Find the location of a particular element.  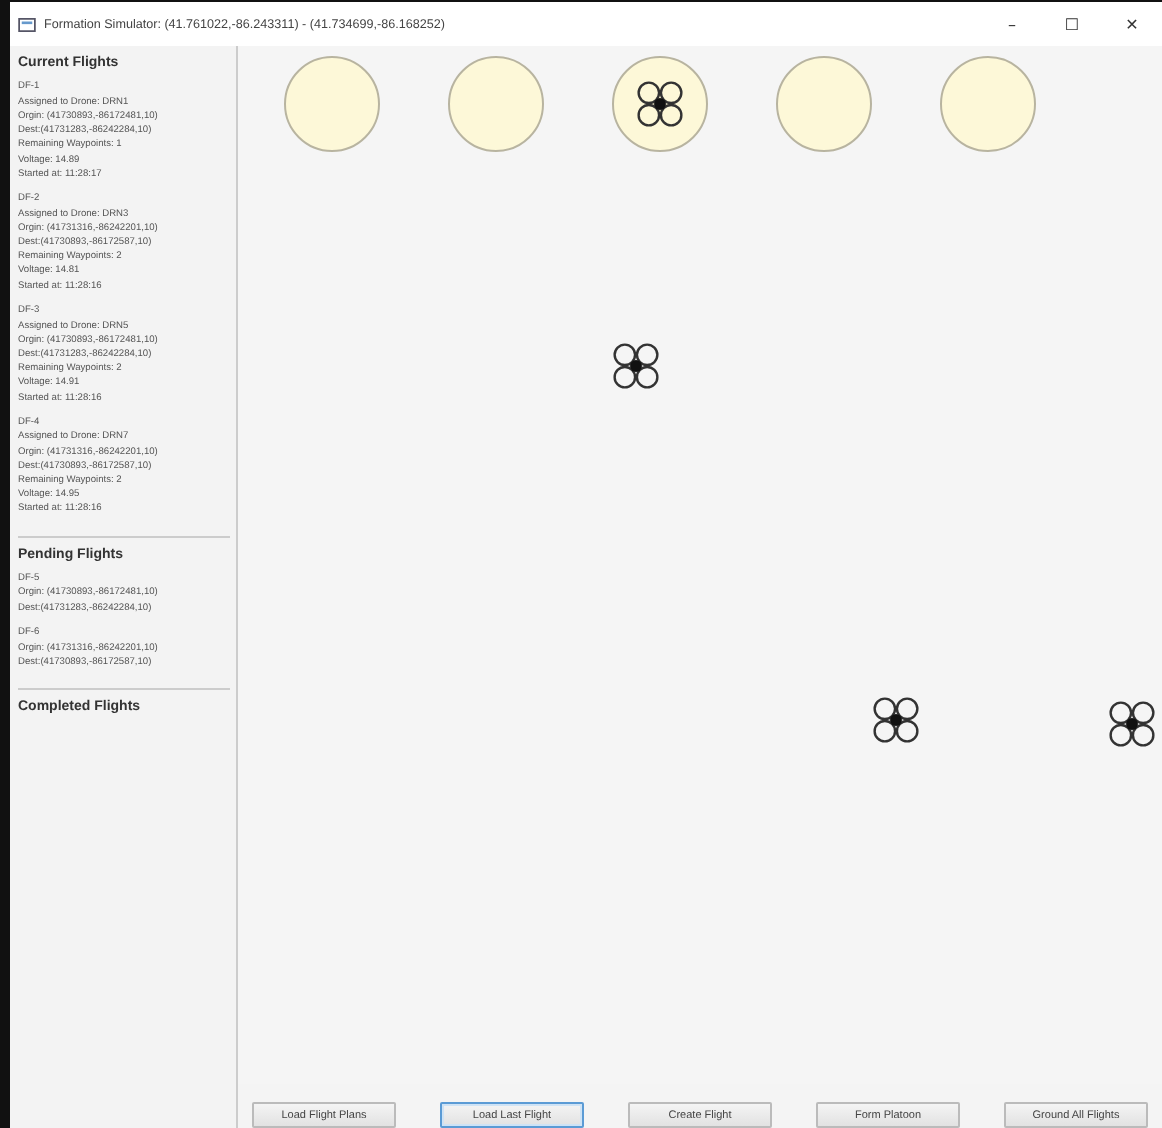

close-button: ✕ is located at coordinates (1132, 24).